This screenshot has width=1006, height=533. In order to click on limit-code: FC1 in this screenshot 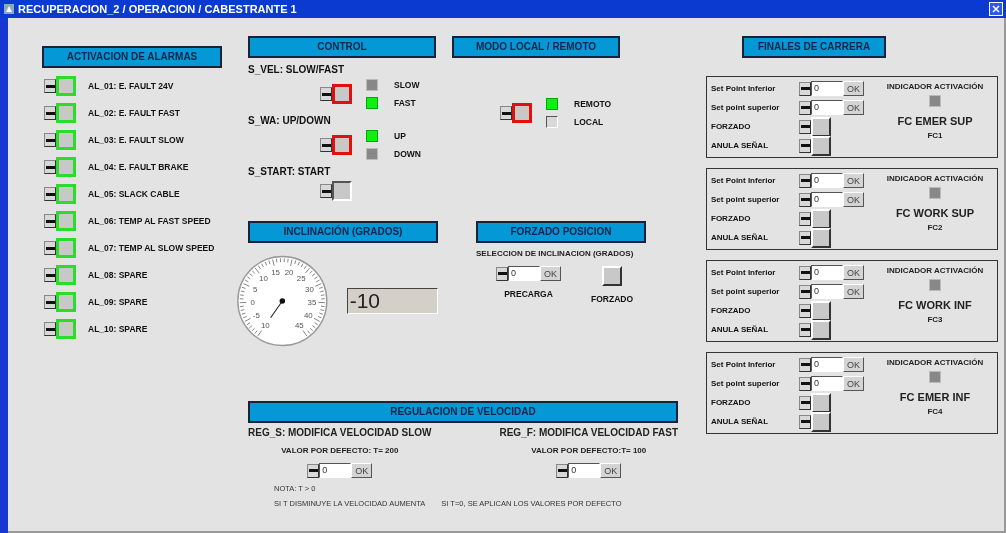, I will do `click(935, 135)`.